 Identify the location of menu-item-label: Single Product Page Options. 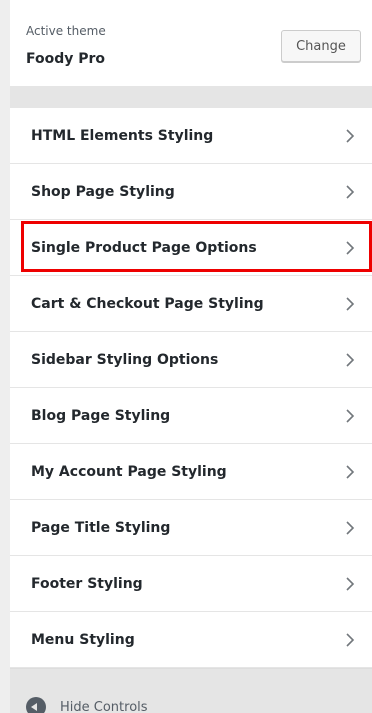
(144, 248).